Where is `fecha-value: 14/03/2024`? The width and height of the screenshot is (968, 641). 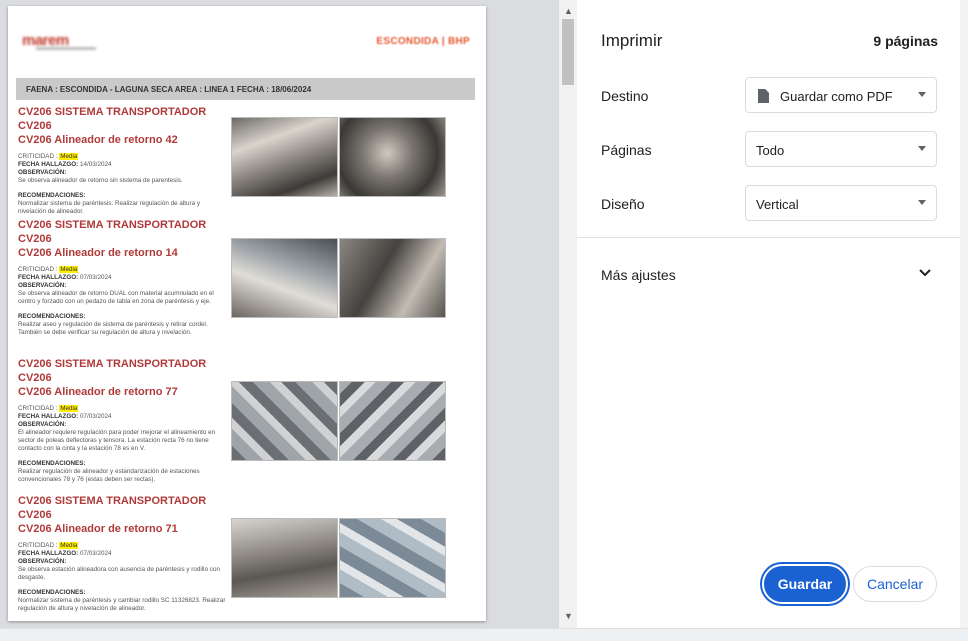
fecha-value: 14/03/2024 is located at coordinates (96, 164).